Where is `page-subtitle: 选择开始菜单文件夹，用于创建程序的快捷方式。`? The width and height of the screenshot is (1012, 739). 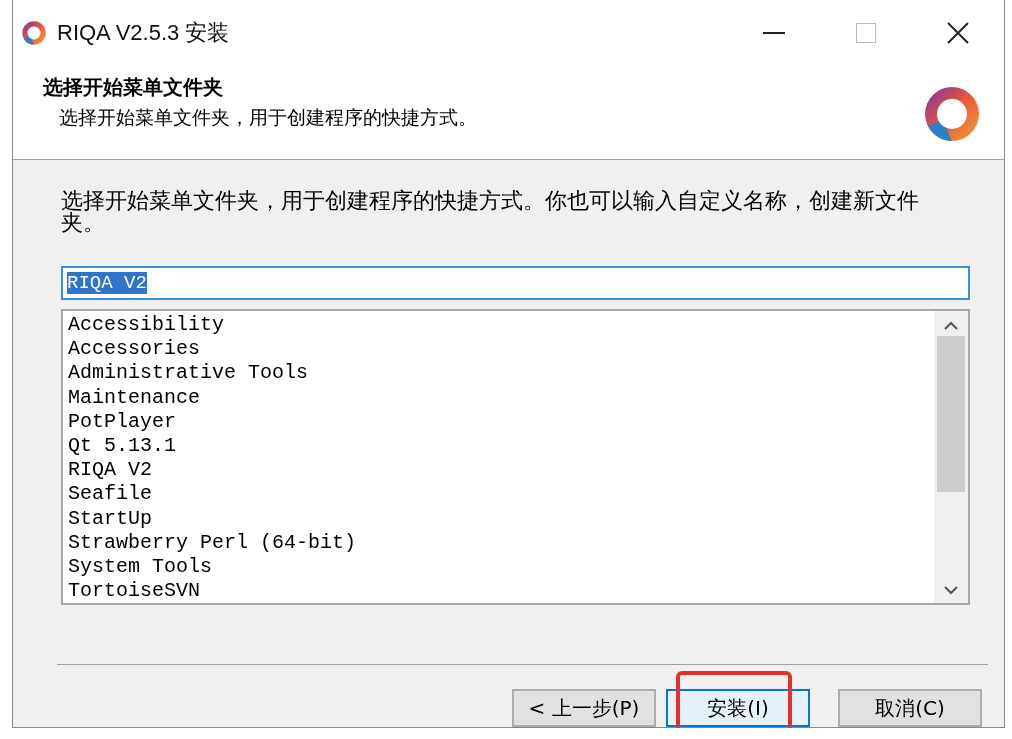
page-subtitle: 选择开始菜单文件夹，用于创建程序的快捷方式。 is located at coordinates (268, 117).